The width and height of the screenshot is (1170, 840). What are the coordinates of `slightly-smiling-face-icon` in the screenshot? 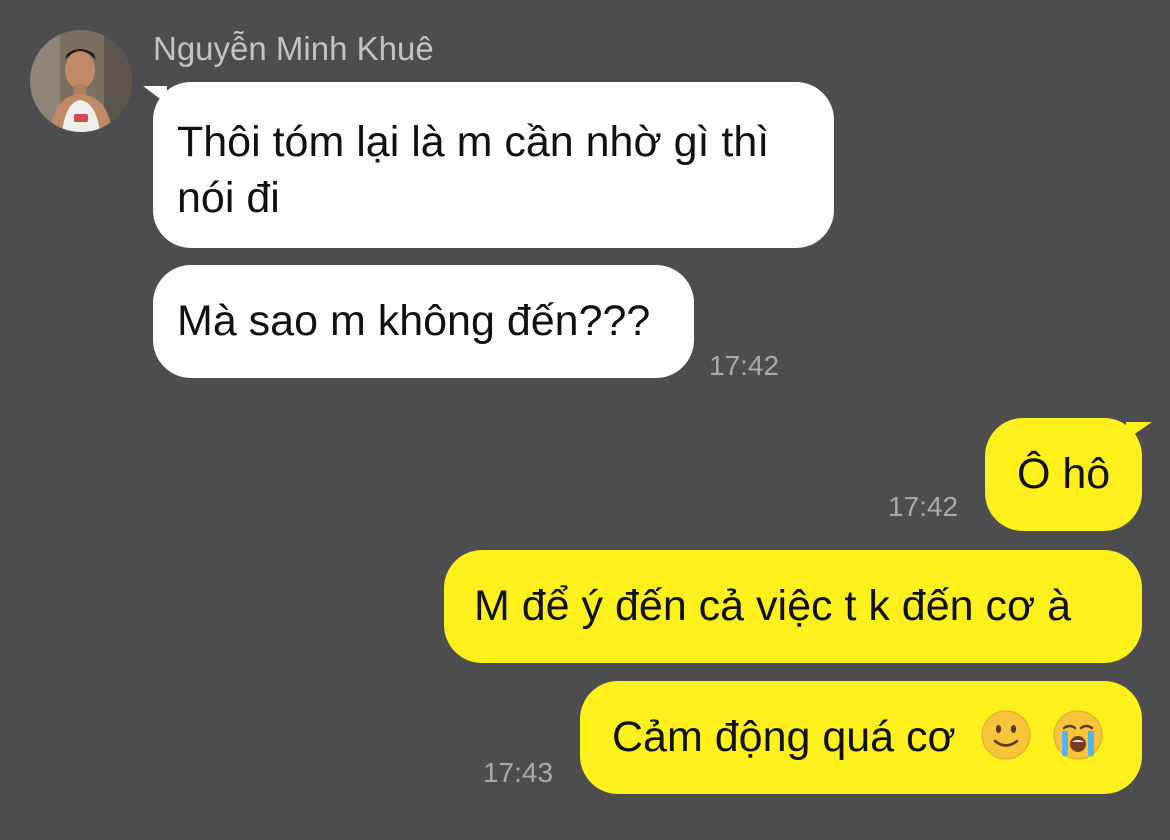 It's located at (1006, 735).